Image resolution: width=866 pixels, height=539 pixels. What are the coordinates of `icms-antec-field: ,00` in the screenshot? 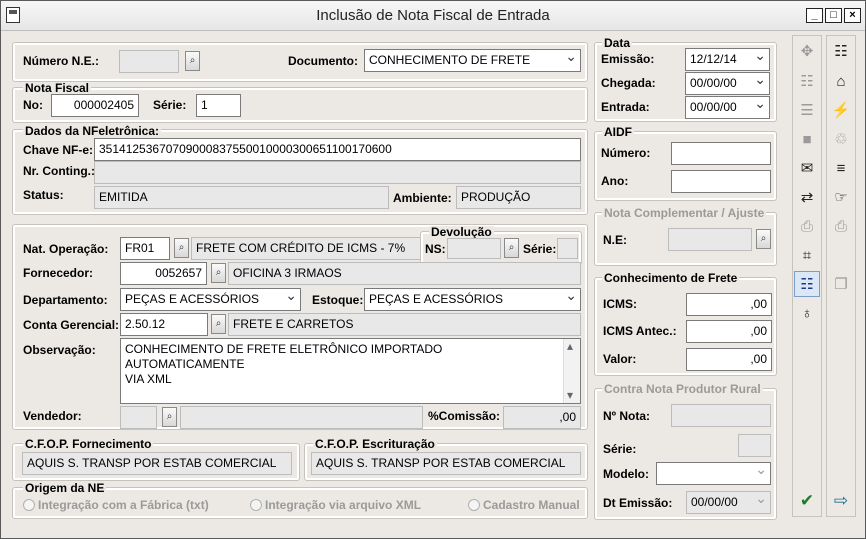 It's located at (729, 331).